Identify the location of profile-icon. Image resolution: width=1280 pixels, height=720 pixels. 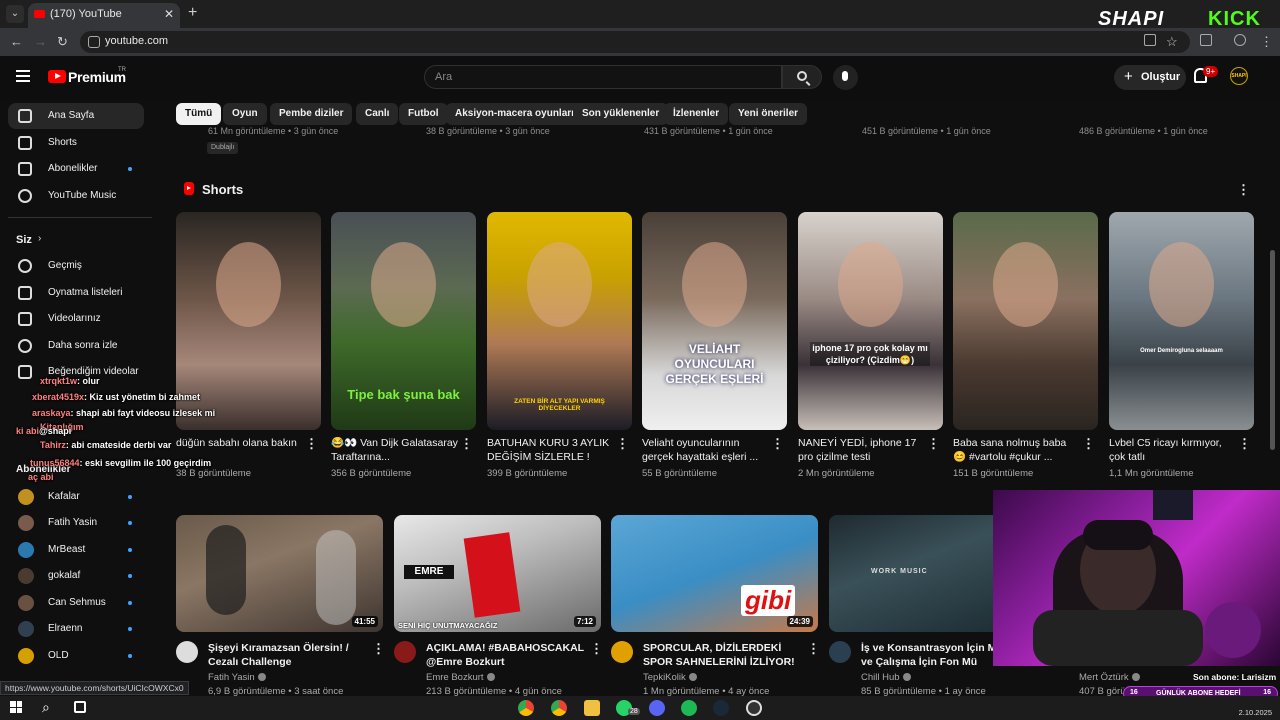
(1240, 40).